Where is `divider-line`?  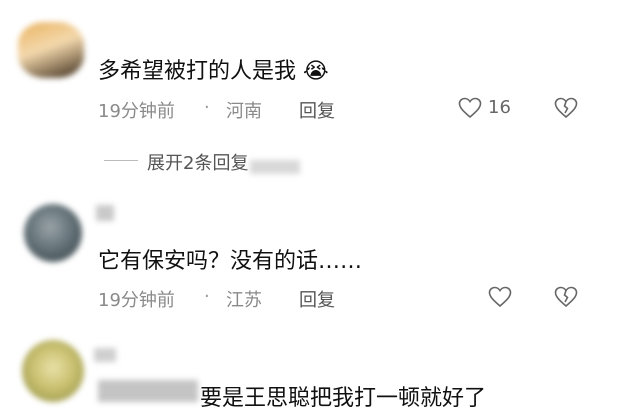
divider-line is located at coordinates (121, 160).